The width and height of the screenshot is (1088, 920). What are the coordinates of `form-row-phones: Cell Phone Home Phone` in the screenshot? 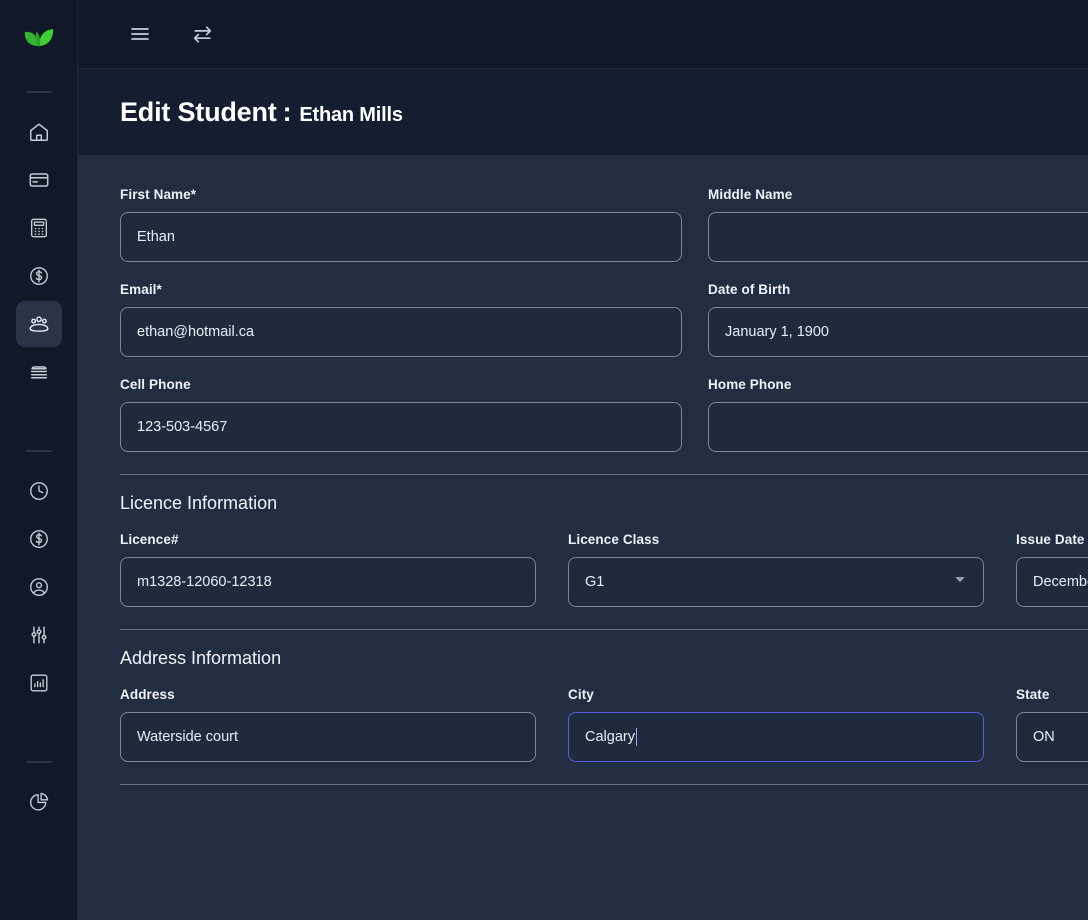 It's located at (604, 414).